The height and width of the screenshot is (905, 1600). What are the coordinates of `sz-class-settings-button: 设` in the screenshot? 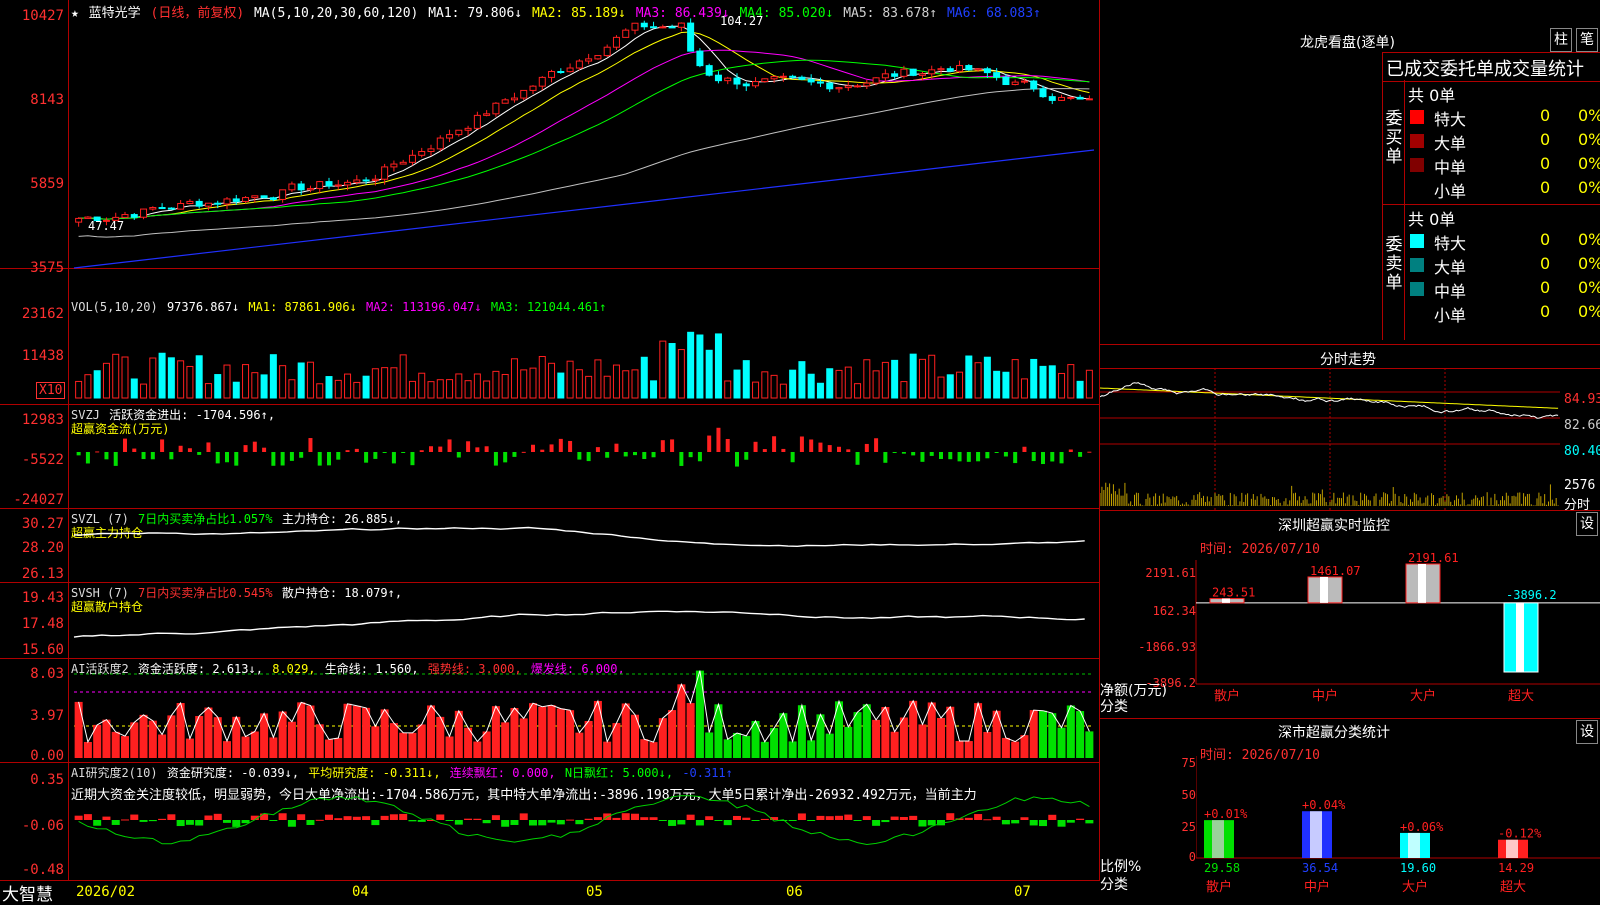 It's located at (1587, 732).